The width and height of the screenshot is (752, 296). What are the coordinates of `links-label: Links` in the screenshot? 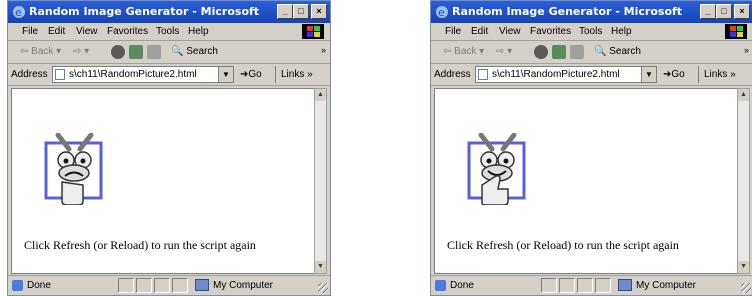 It's located at (716, 74).